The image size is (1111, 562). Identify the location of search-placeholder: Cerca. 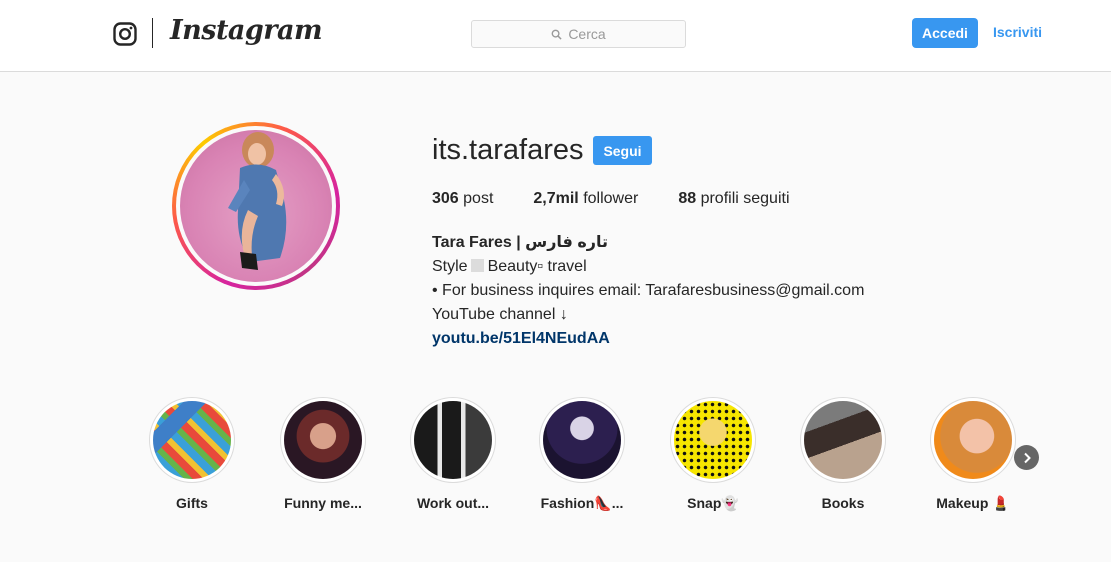
(587, 34).